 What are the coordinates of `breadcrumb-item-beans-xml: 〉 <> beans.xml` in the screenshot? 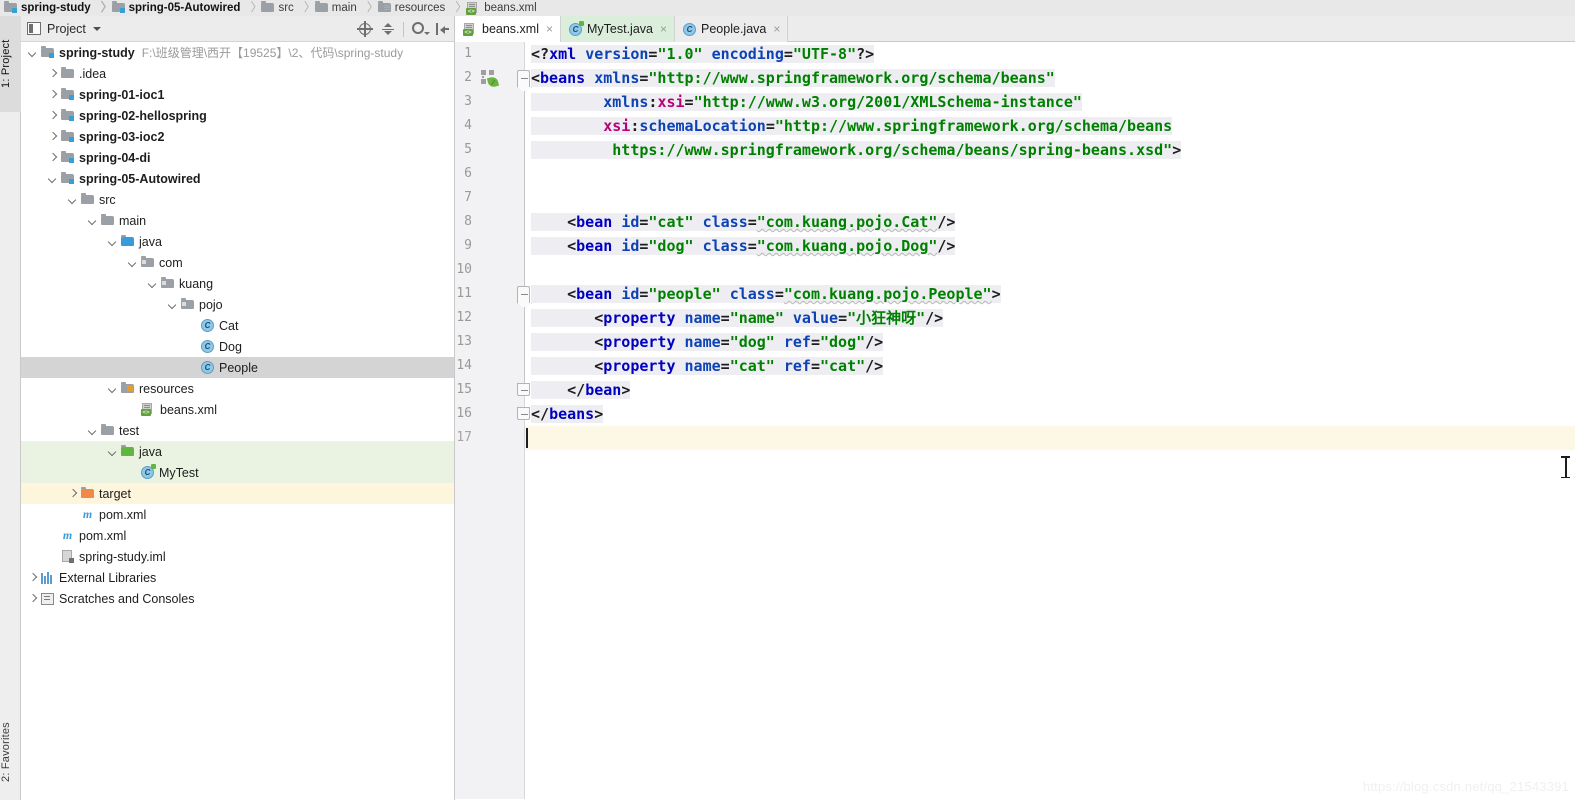 It's located at (496, 8).